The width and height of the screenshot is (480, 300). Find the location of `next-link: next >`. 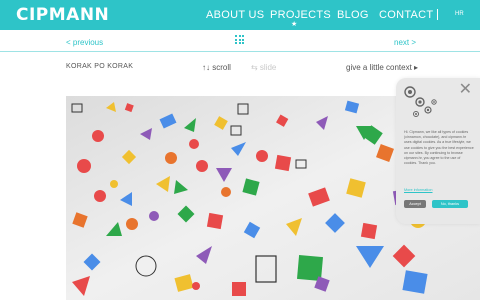

next-link: next > is located at coordinates (405, 42).